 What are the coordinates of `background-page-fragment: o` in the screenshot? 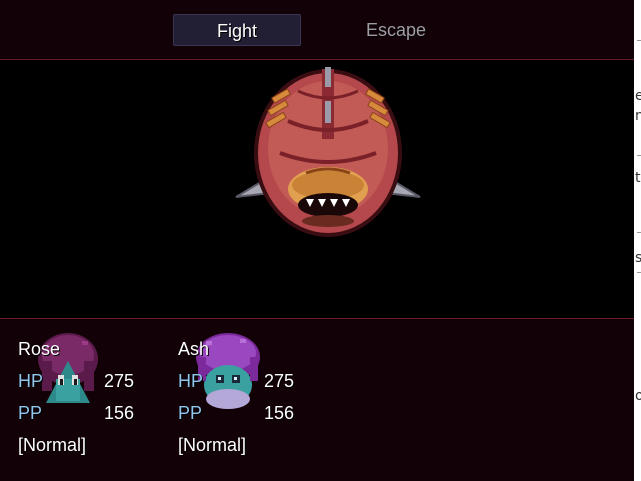 It's located at (638, 396).